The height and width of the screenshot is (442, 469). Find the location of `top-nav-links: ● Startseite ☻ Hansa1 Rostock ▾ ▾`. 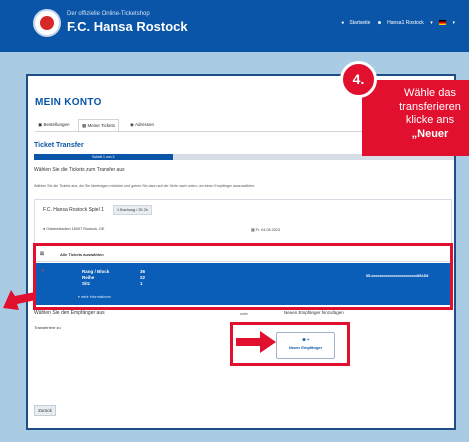

top-nav-links: ● Startseite ☻ Hansa1 Rostock ▾ ▾ is located at coordinates (395, 23).